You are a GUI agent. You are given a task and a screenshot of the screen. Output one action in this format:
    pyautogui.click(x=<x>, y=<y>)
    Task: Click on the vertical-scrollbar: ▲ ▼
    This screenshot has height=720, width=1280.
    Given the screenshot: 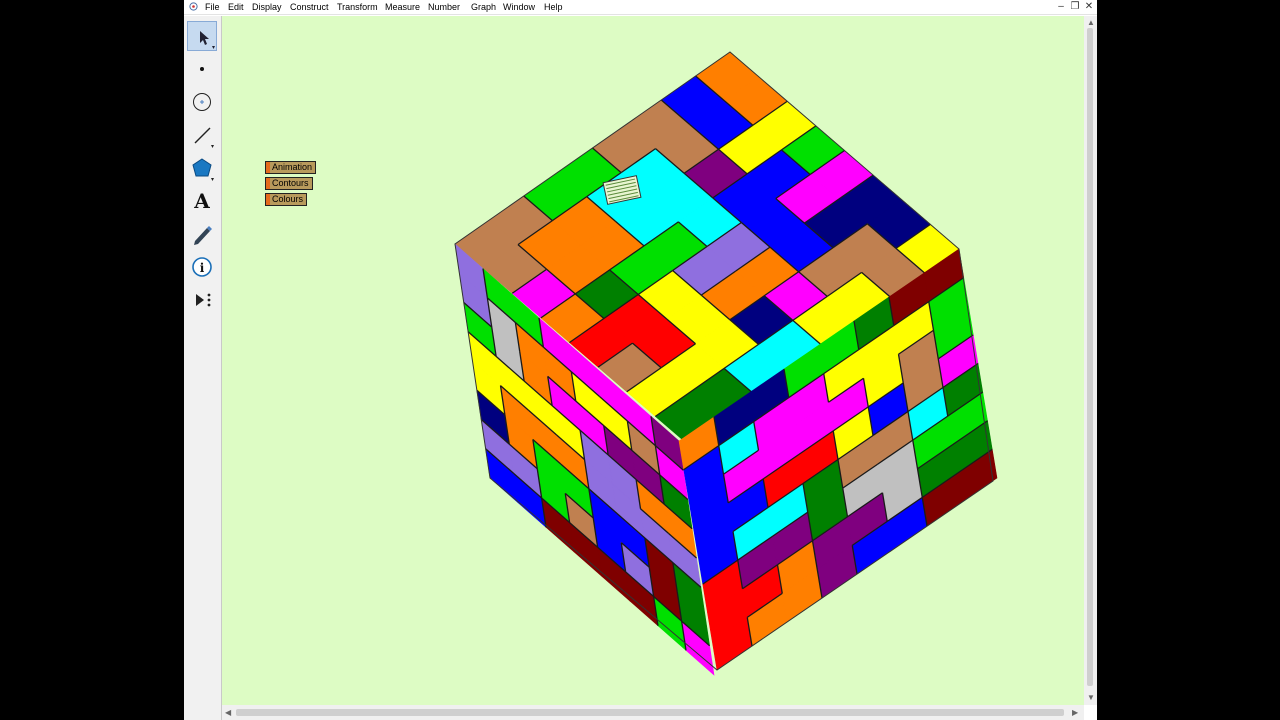 What is the action you would take?
    pyautogui.click(x=1090, y=360)
    